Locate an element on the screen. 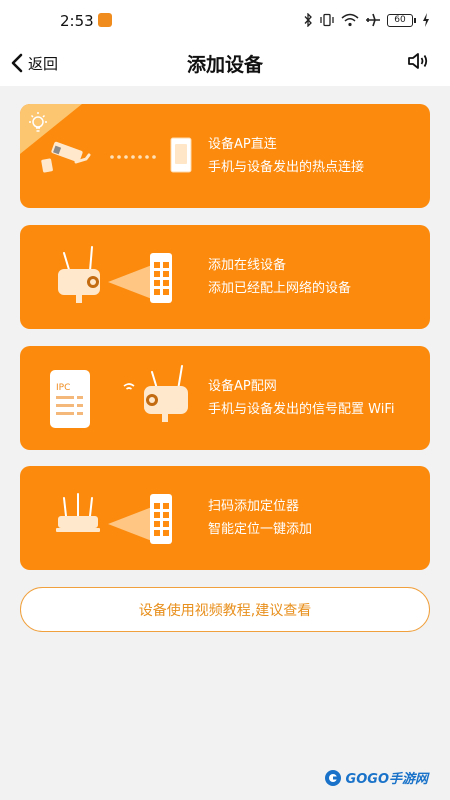  online-device-illustration is located at coordinates (115, 274).